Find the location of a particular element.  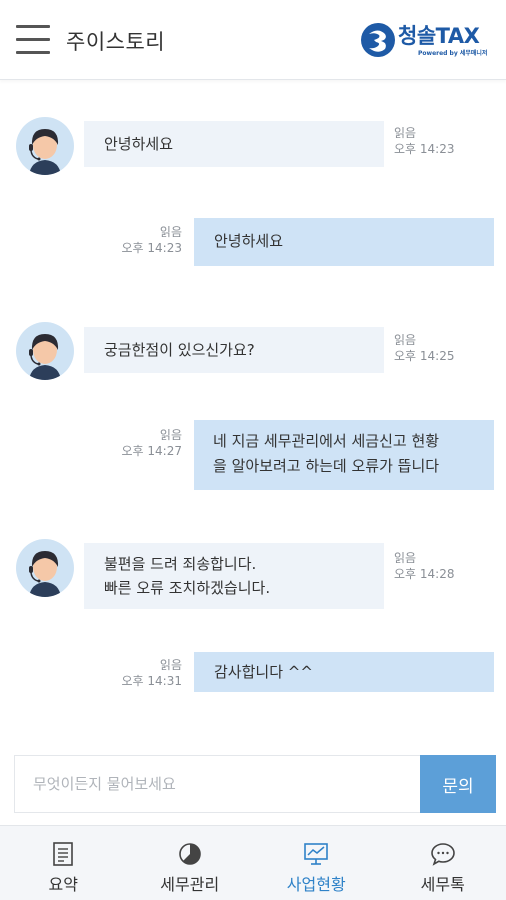

app-header: 주이스토리 청솔TAX Powered by 세무매니저 is located at coordinates (253, 40).